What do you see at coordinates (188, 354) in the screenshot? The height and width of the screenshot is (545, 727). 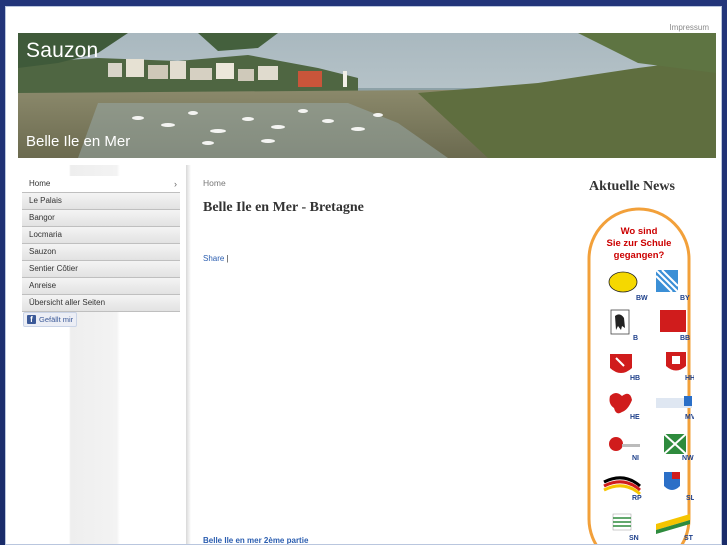 I see `column-divider` at bounding box center [188, 354].